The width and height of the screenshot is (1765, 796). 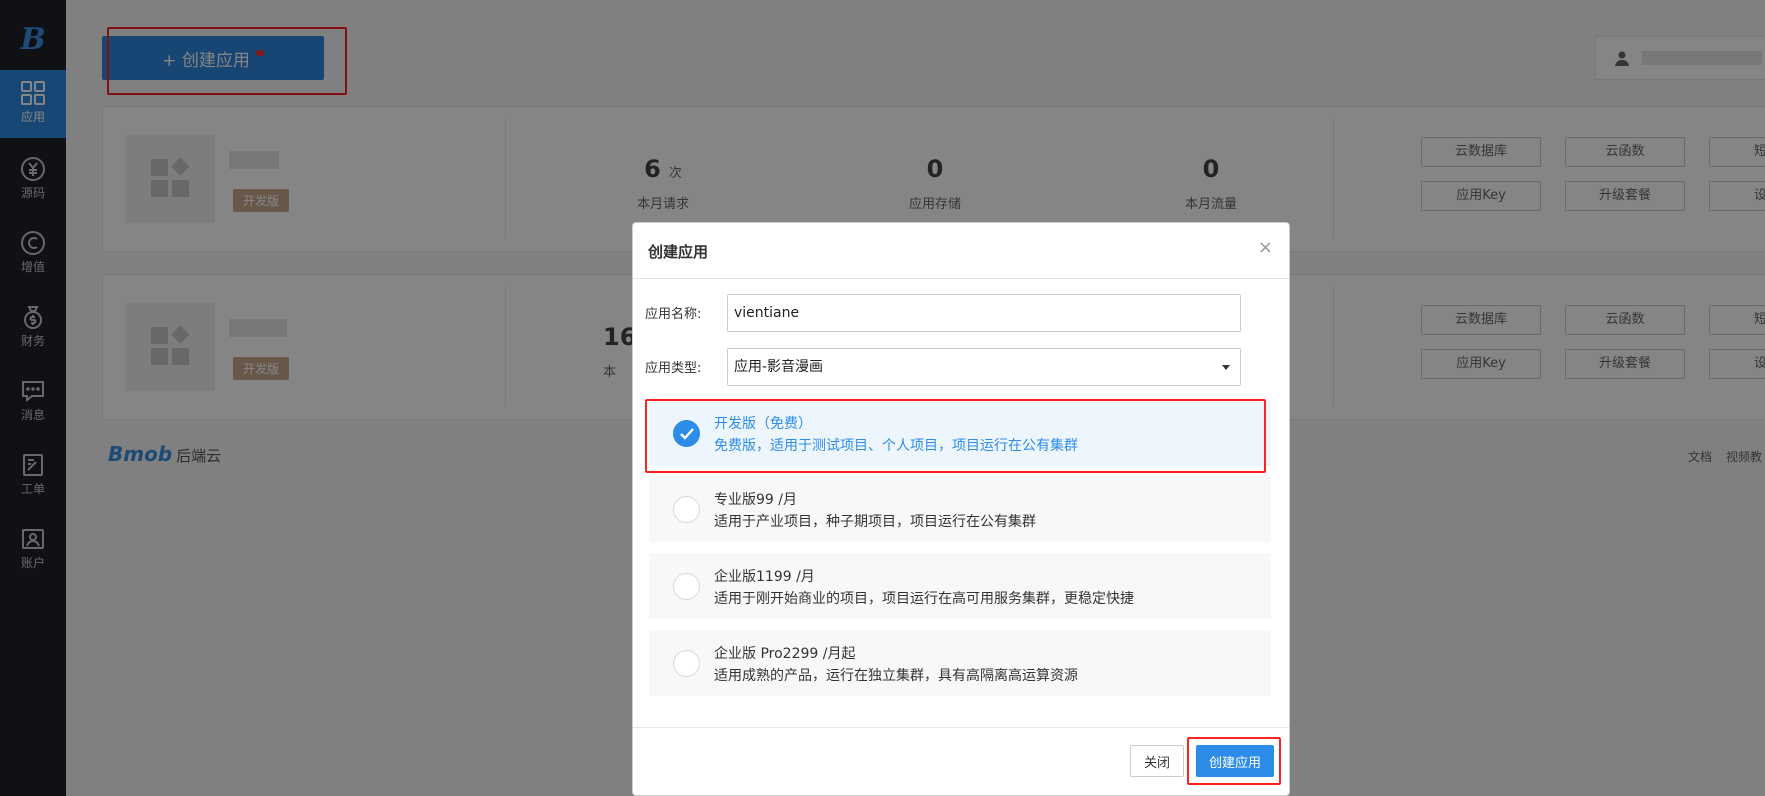 What do you see at coordinates (1265, 247) in the screenshot?
I see `close-icon: ×` at bounding box center [1265, 247].